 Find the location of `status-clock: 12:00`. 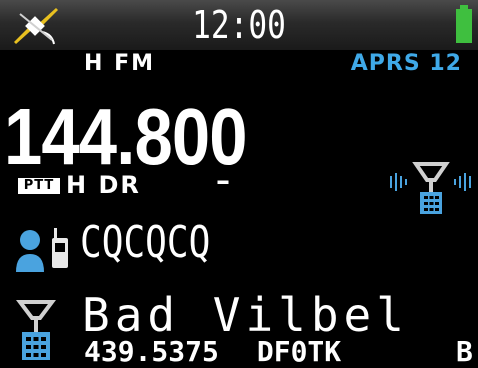

status-clock: 12:00 is located at coordinates (239, 25).